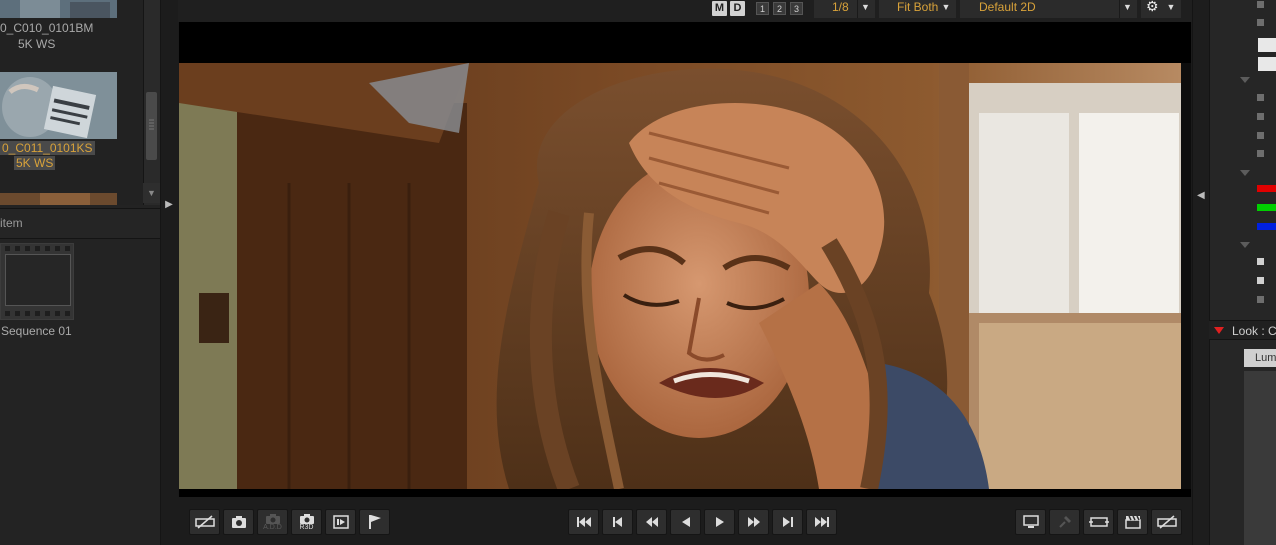 Image resolution: width=1276 pixels, height=545 pixels. I want to click on view-2-button: 2, so click(779, 8).